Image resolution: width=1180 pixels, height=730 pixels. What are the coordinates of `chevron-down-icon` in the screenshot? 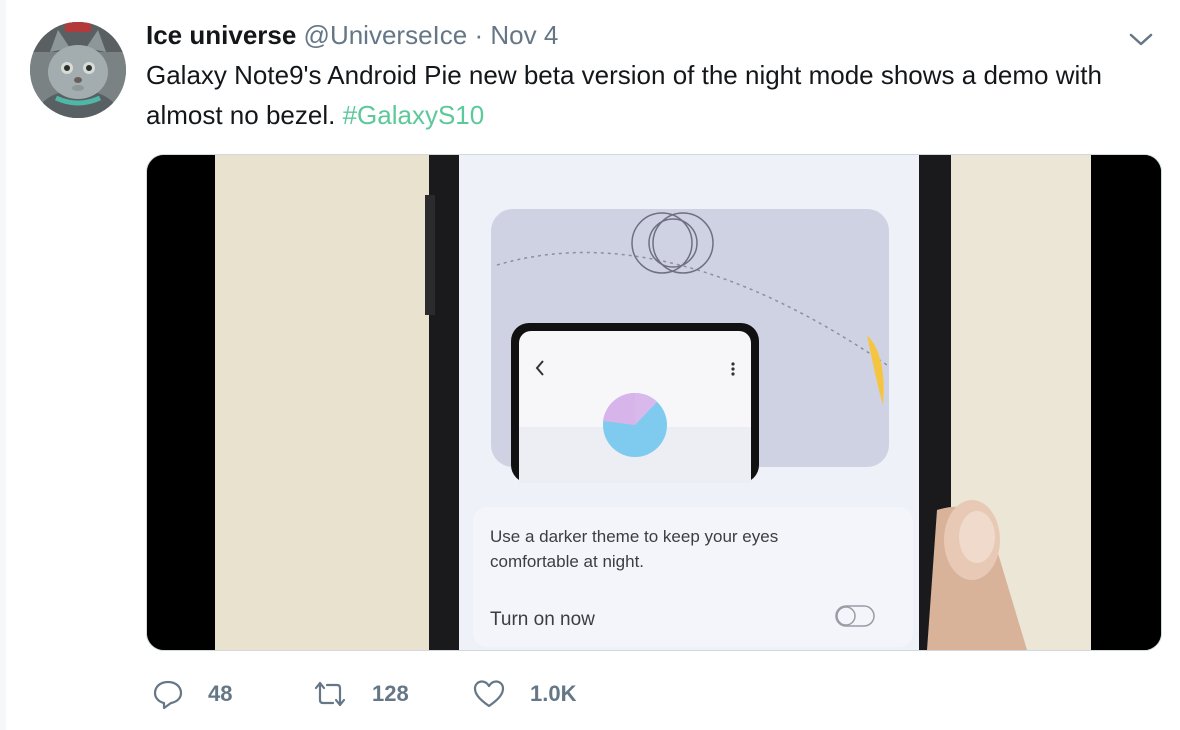 It's located at (1141, 39).